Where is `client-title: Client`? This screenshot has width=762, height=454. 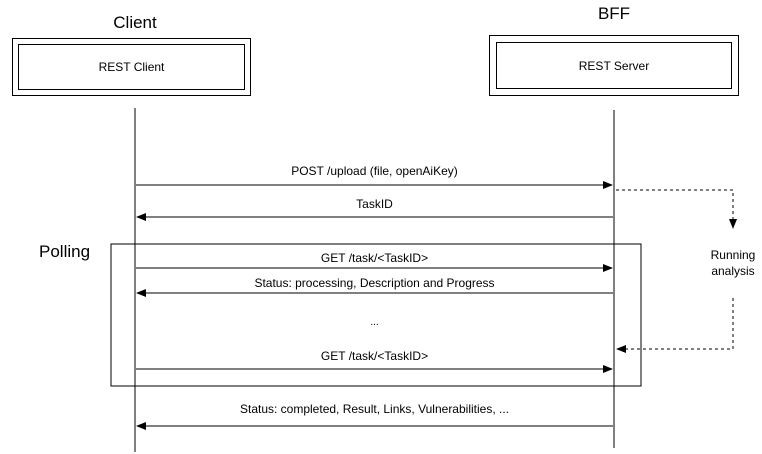 client-title: Client is located at coordinates (135, 22).